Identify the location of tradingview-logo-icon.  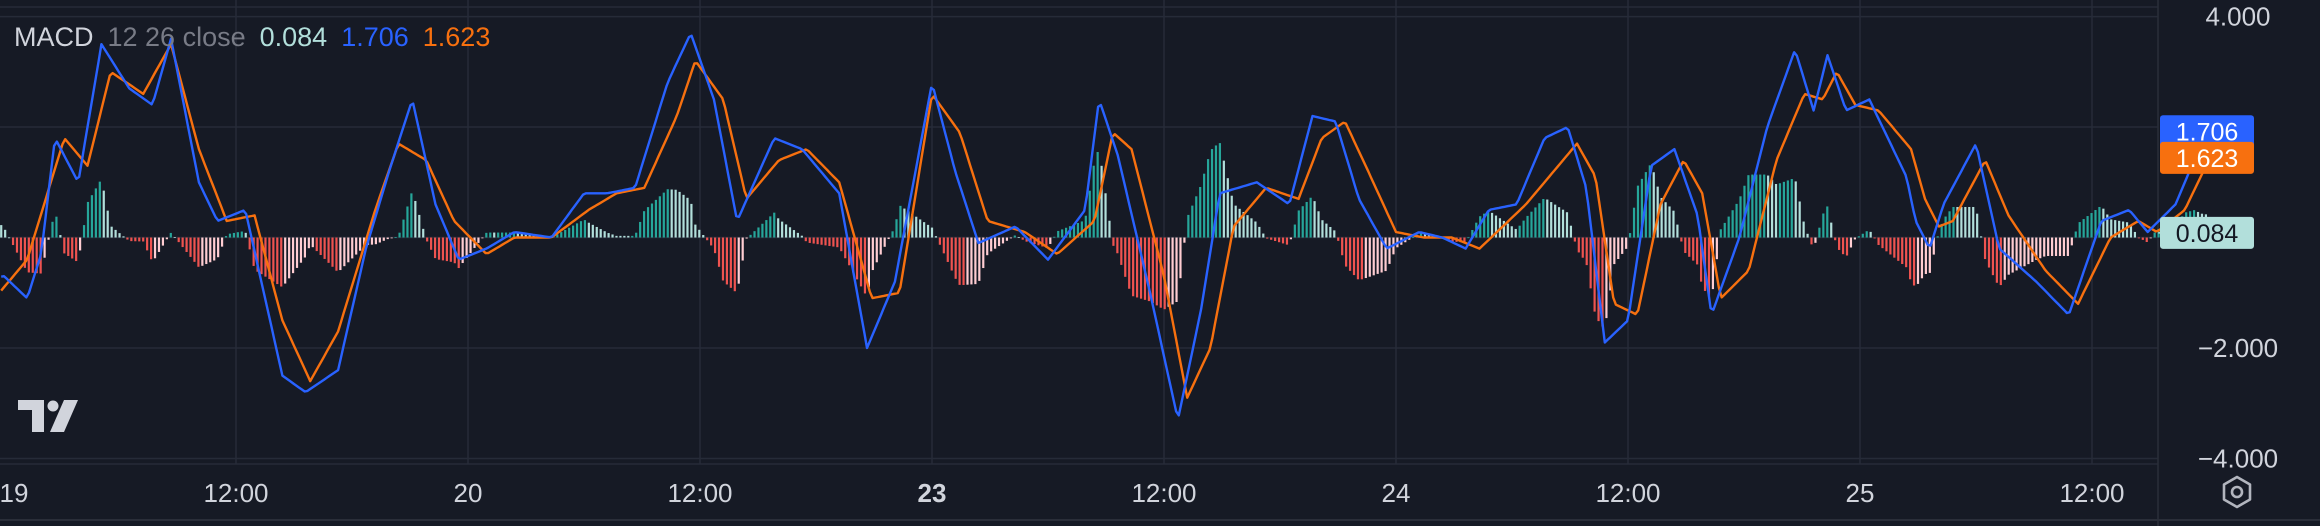
(49, 419).